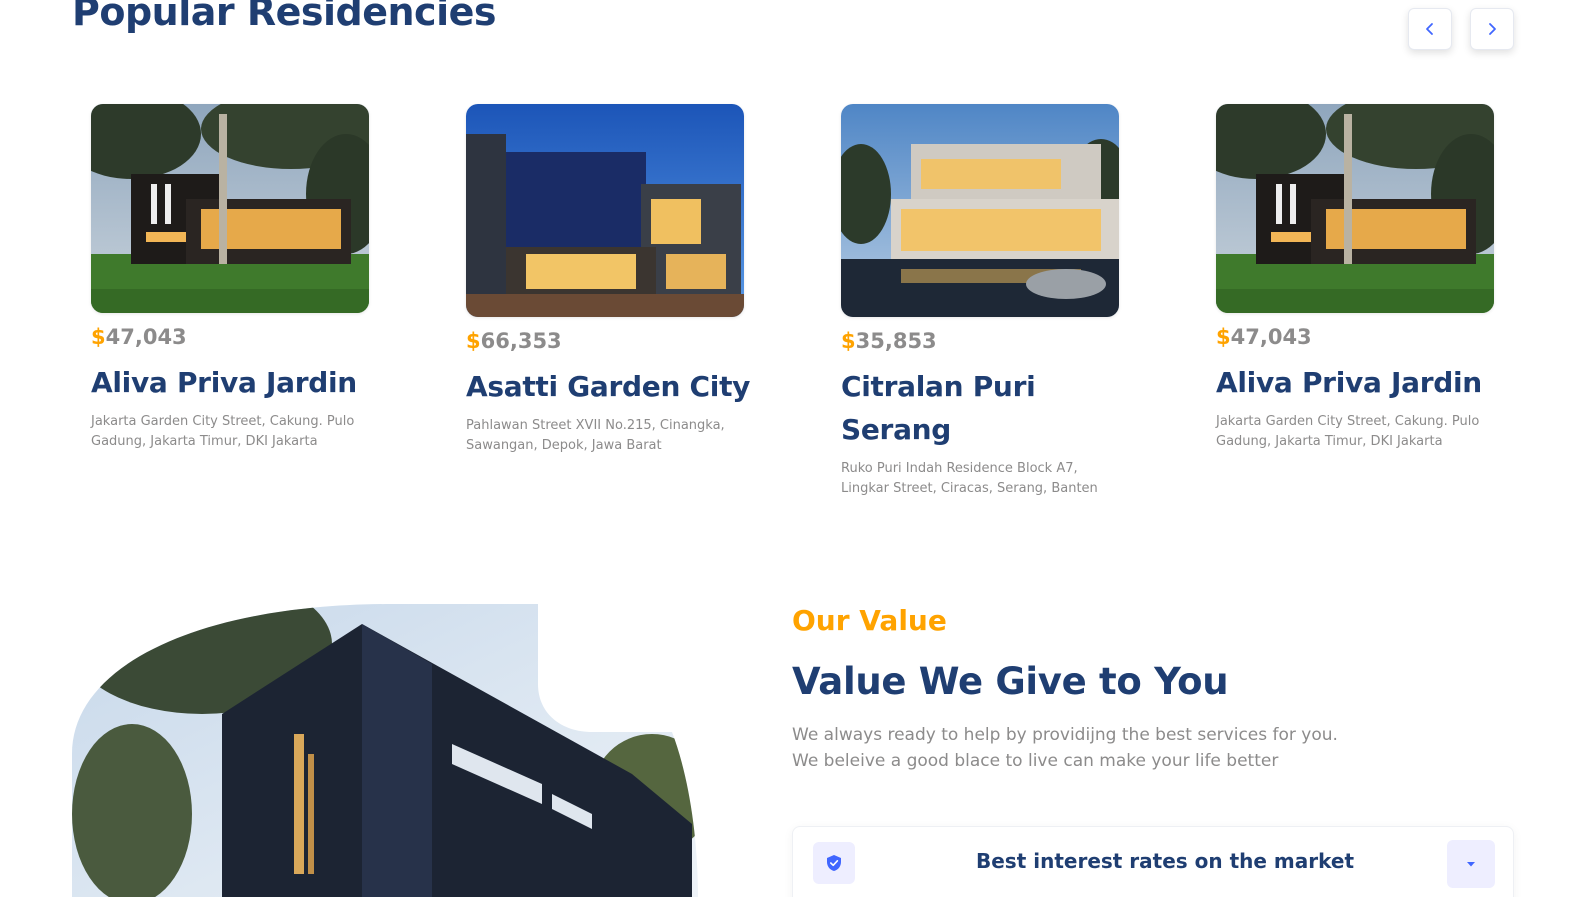 The height and width of the screenshot is (897, 1588). I want to click on value-label: Our Value, so click(869, 620).